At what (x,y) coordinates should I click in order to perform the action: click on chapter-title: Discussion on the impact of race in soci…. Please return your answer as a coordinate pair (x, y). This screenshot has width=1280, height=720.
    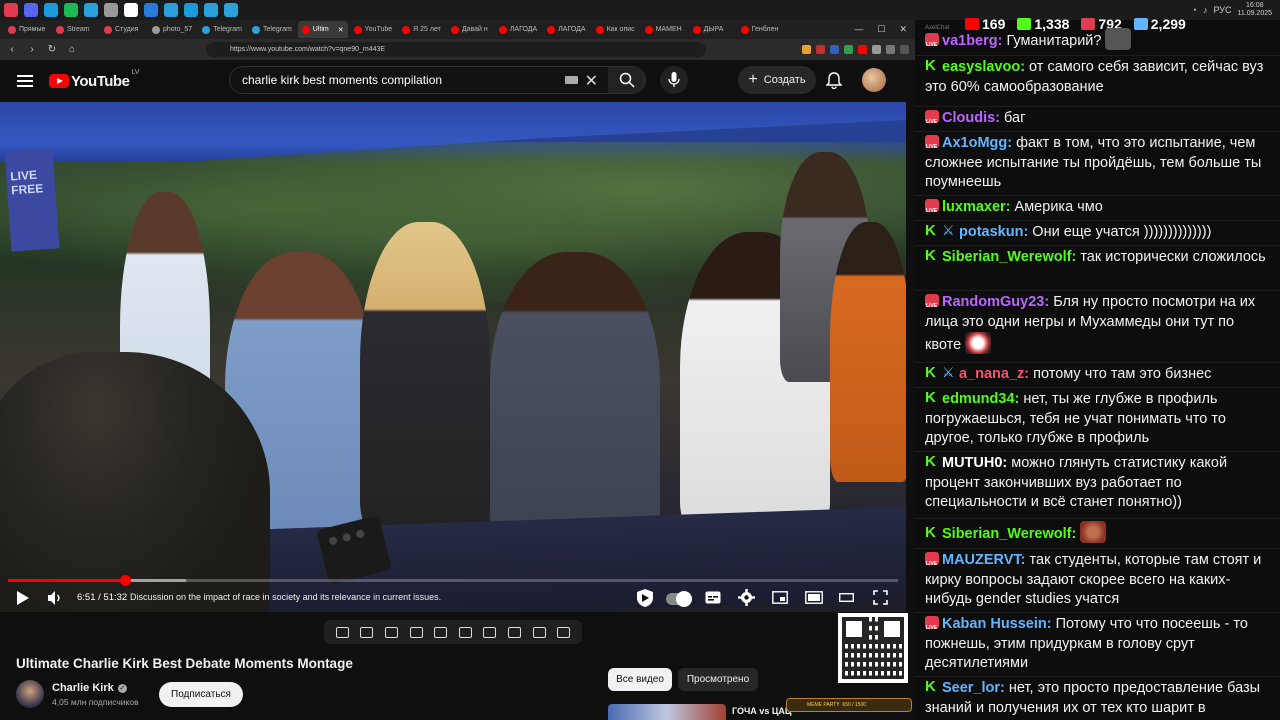
    Looking at the image, I should click on (285, 597).